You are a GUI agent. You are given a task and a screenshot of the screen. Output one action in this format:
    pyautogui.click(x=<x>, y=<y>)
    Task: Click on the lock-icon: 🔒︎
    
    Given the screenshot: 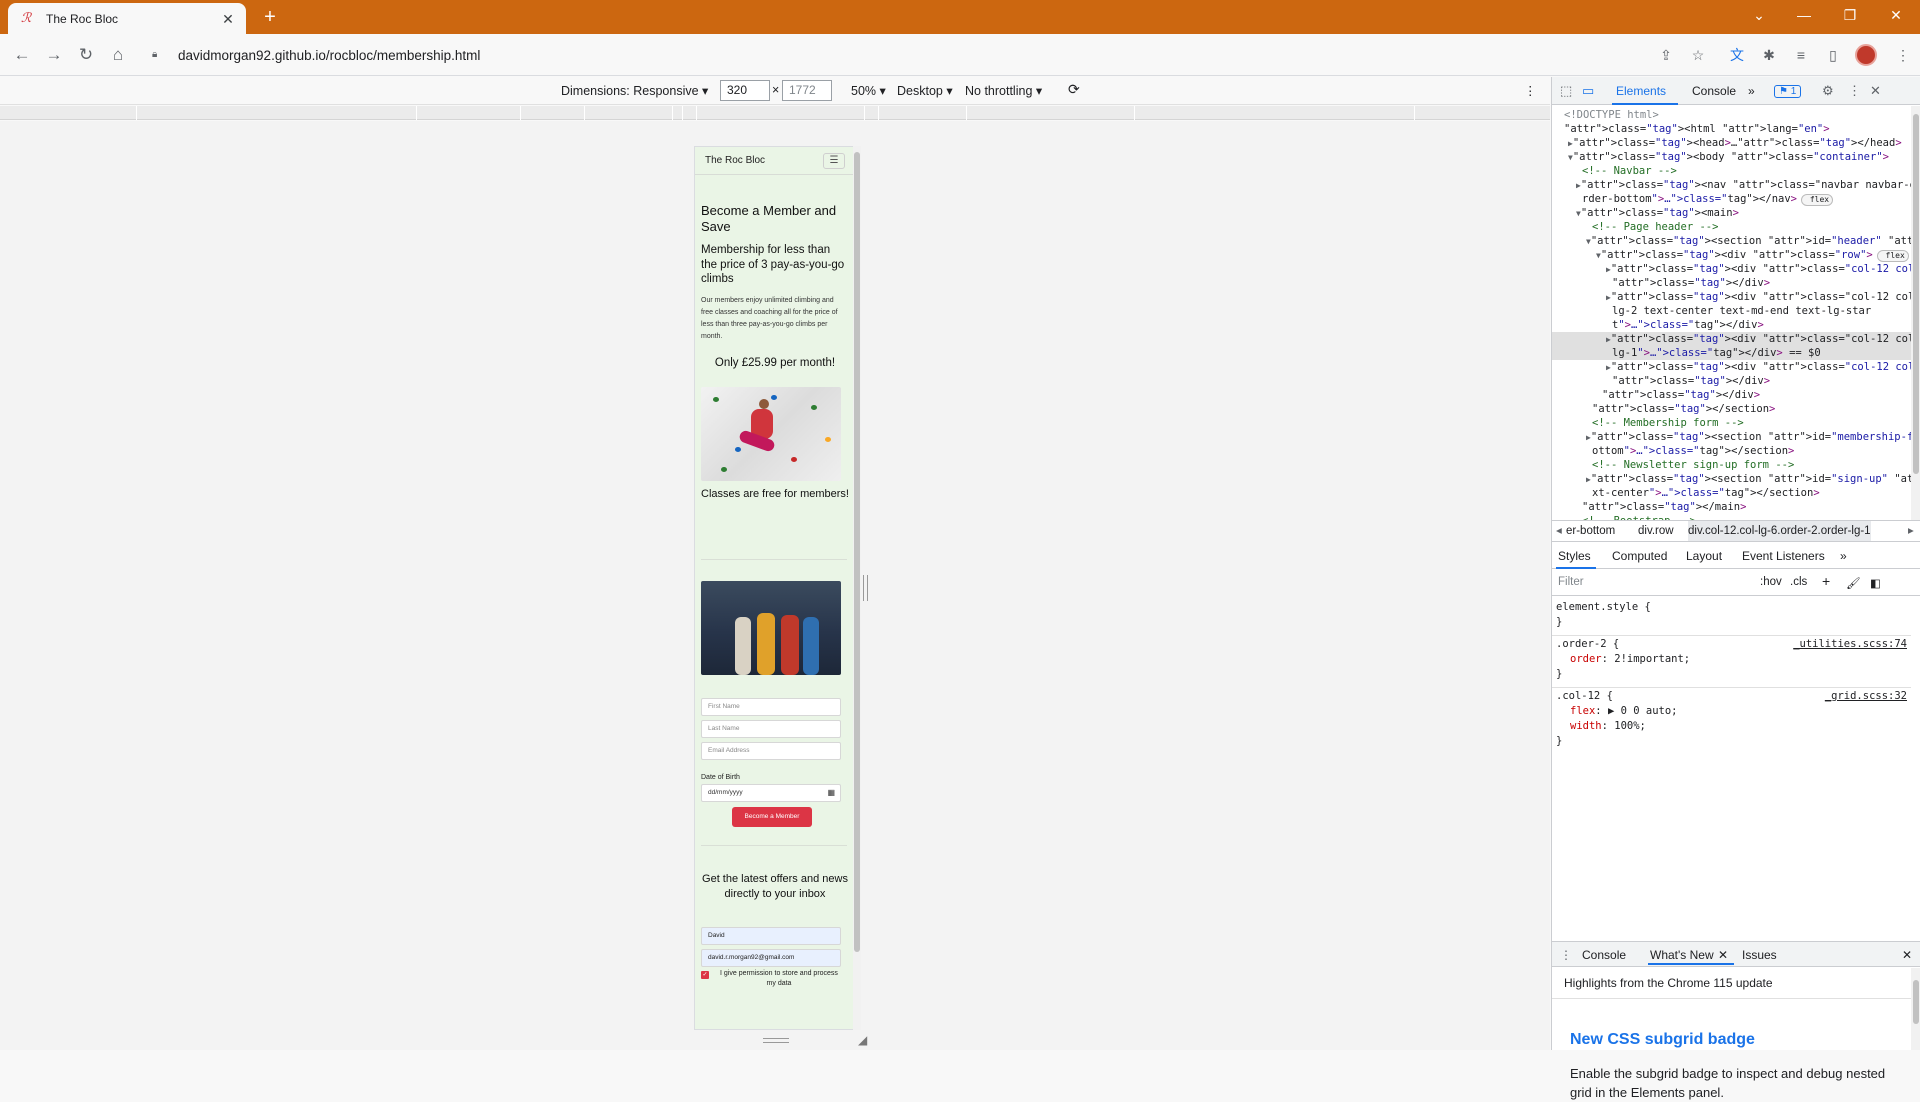 What is the action you would take?
    pyautogui.click(x=158, y=55)
    